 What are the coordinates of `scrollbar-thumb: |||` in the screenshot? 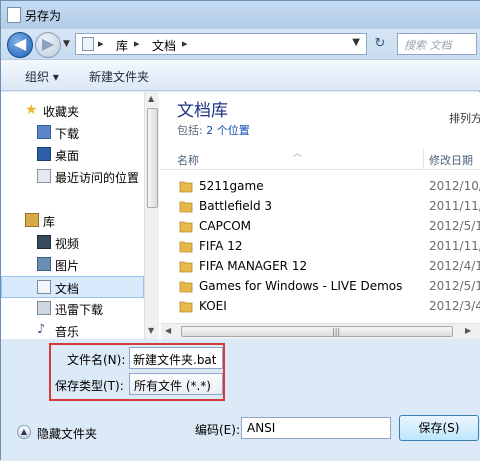 It's located at (317, 331).